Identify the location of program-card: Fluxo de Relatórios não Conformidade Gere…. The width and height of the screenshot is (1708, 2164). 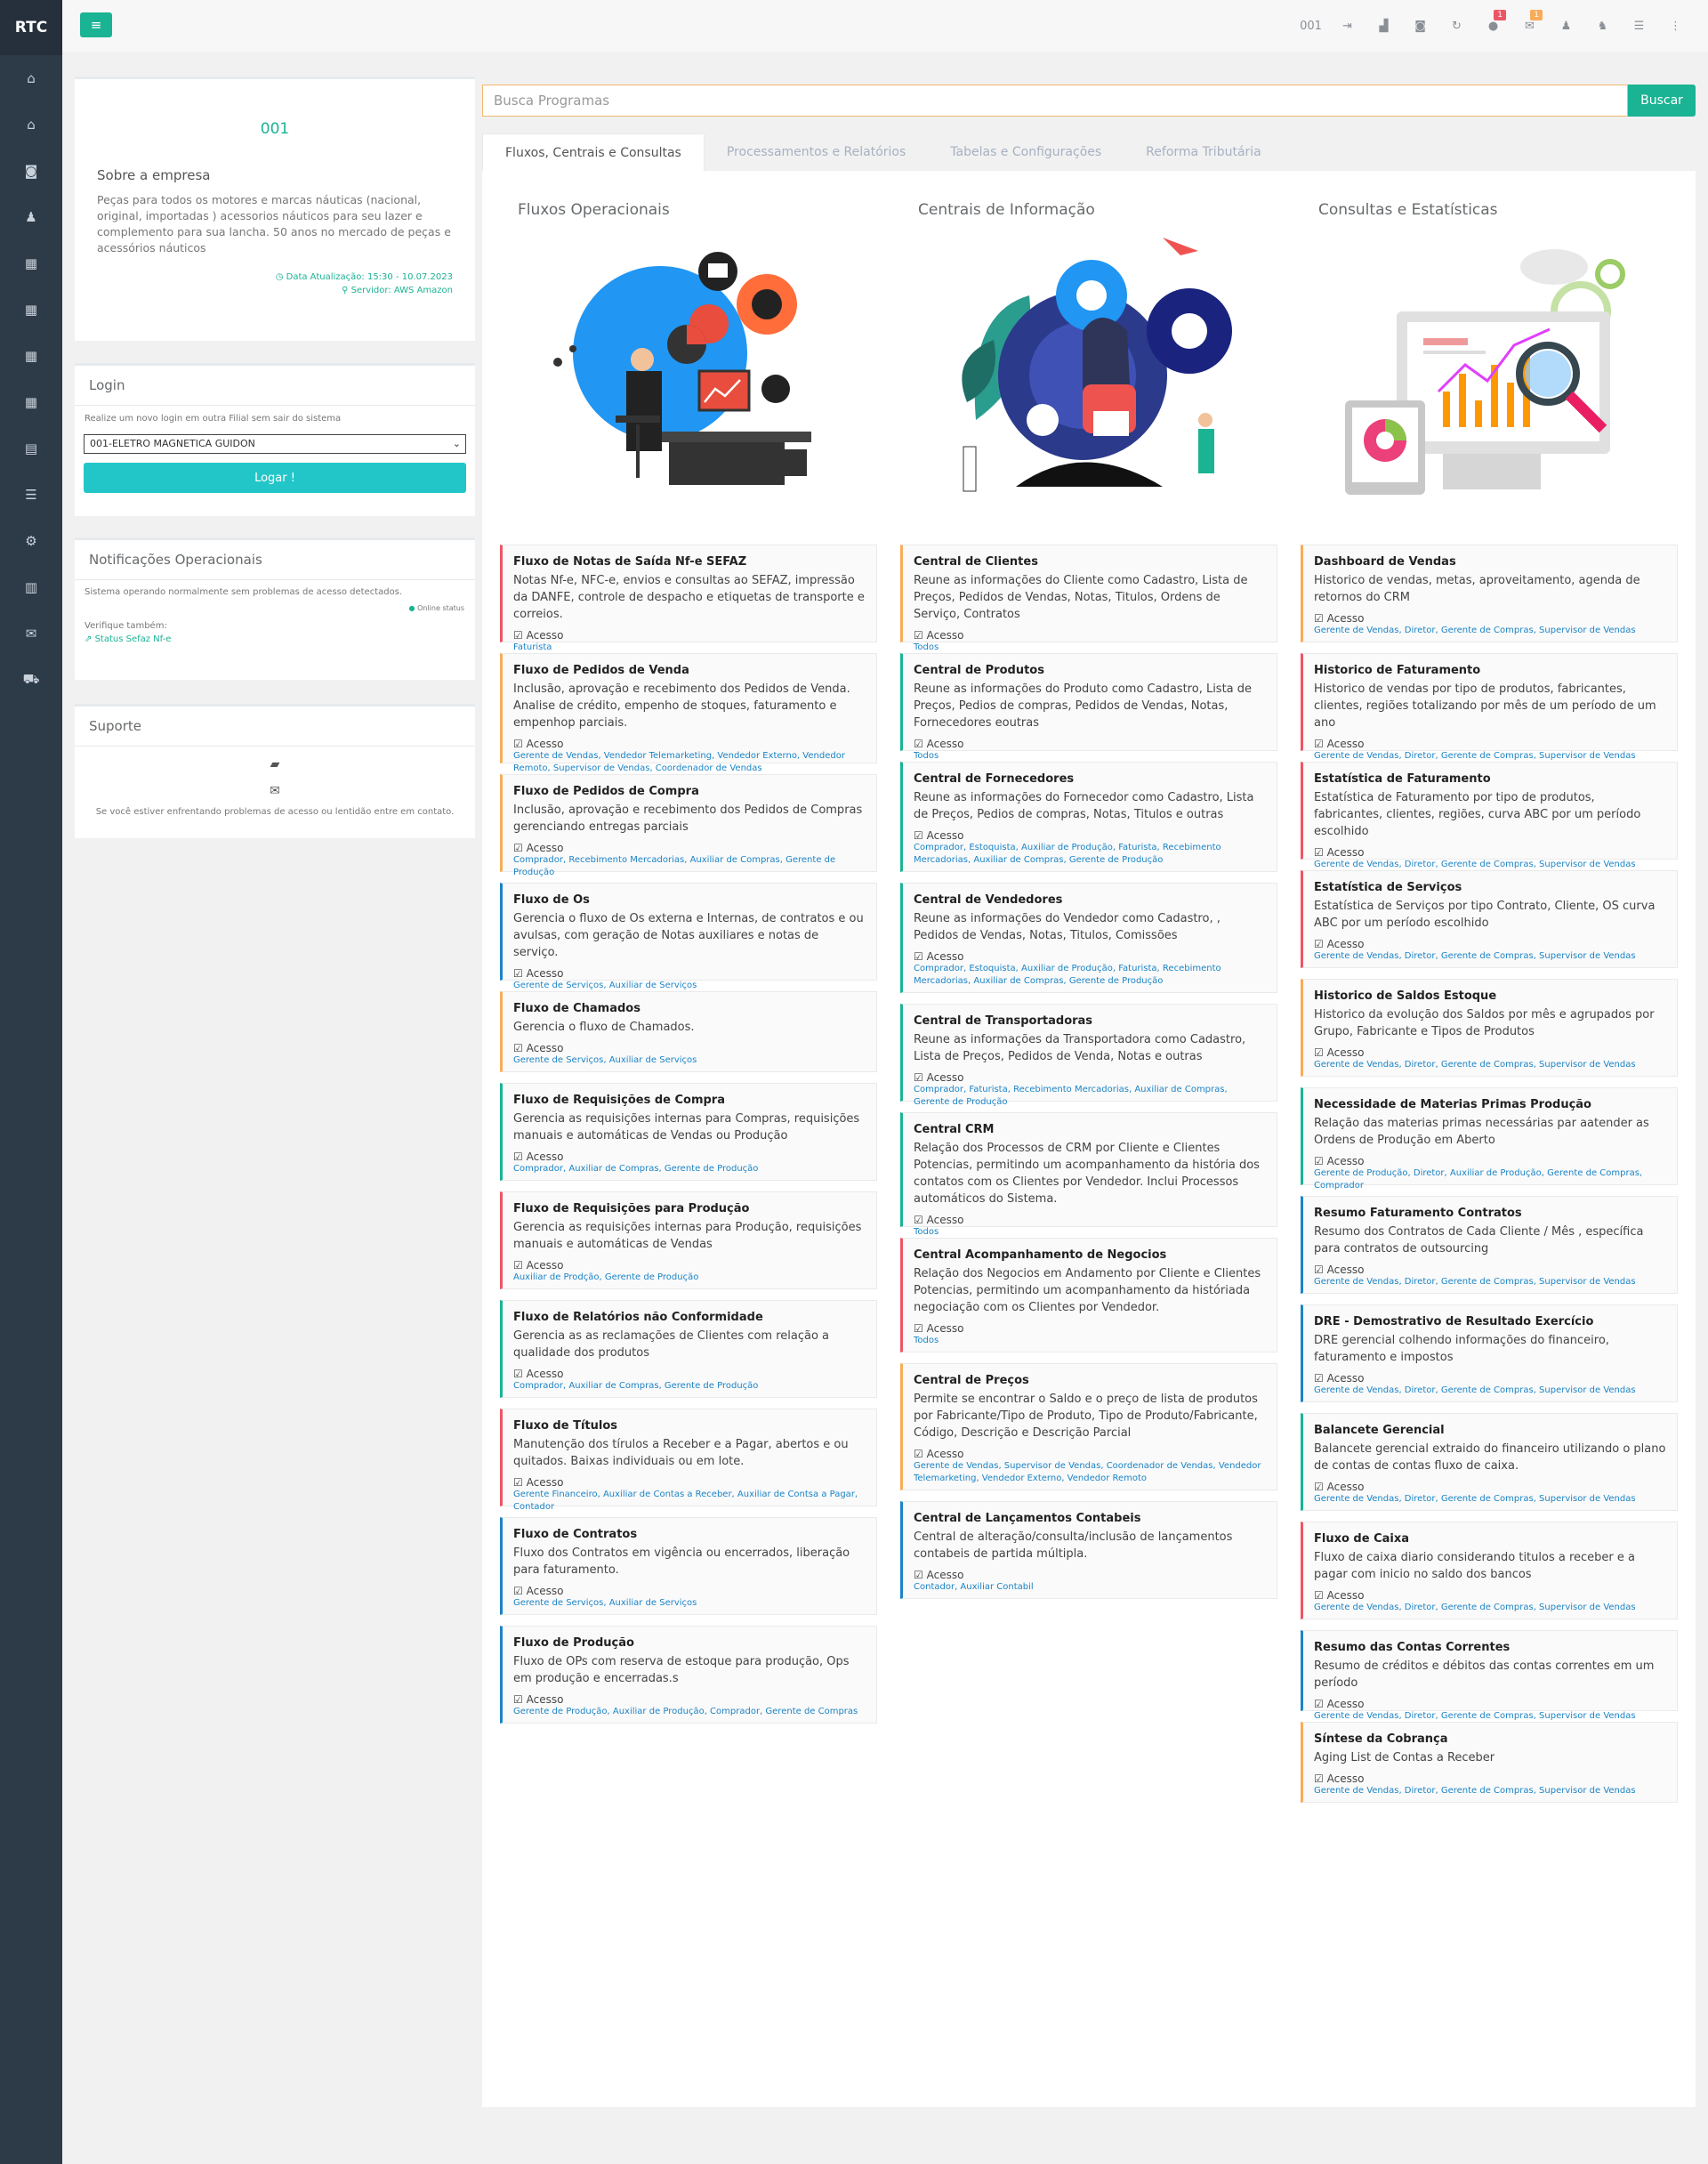
(688, 1349).